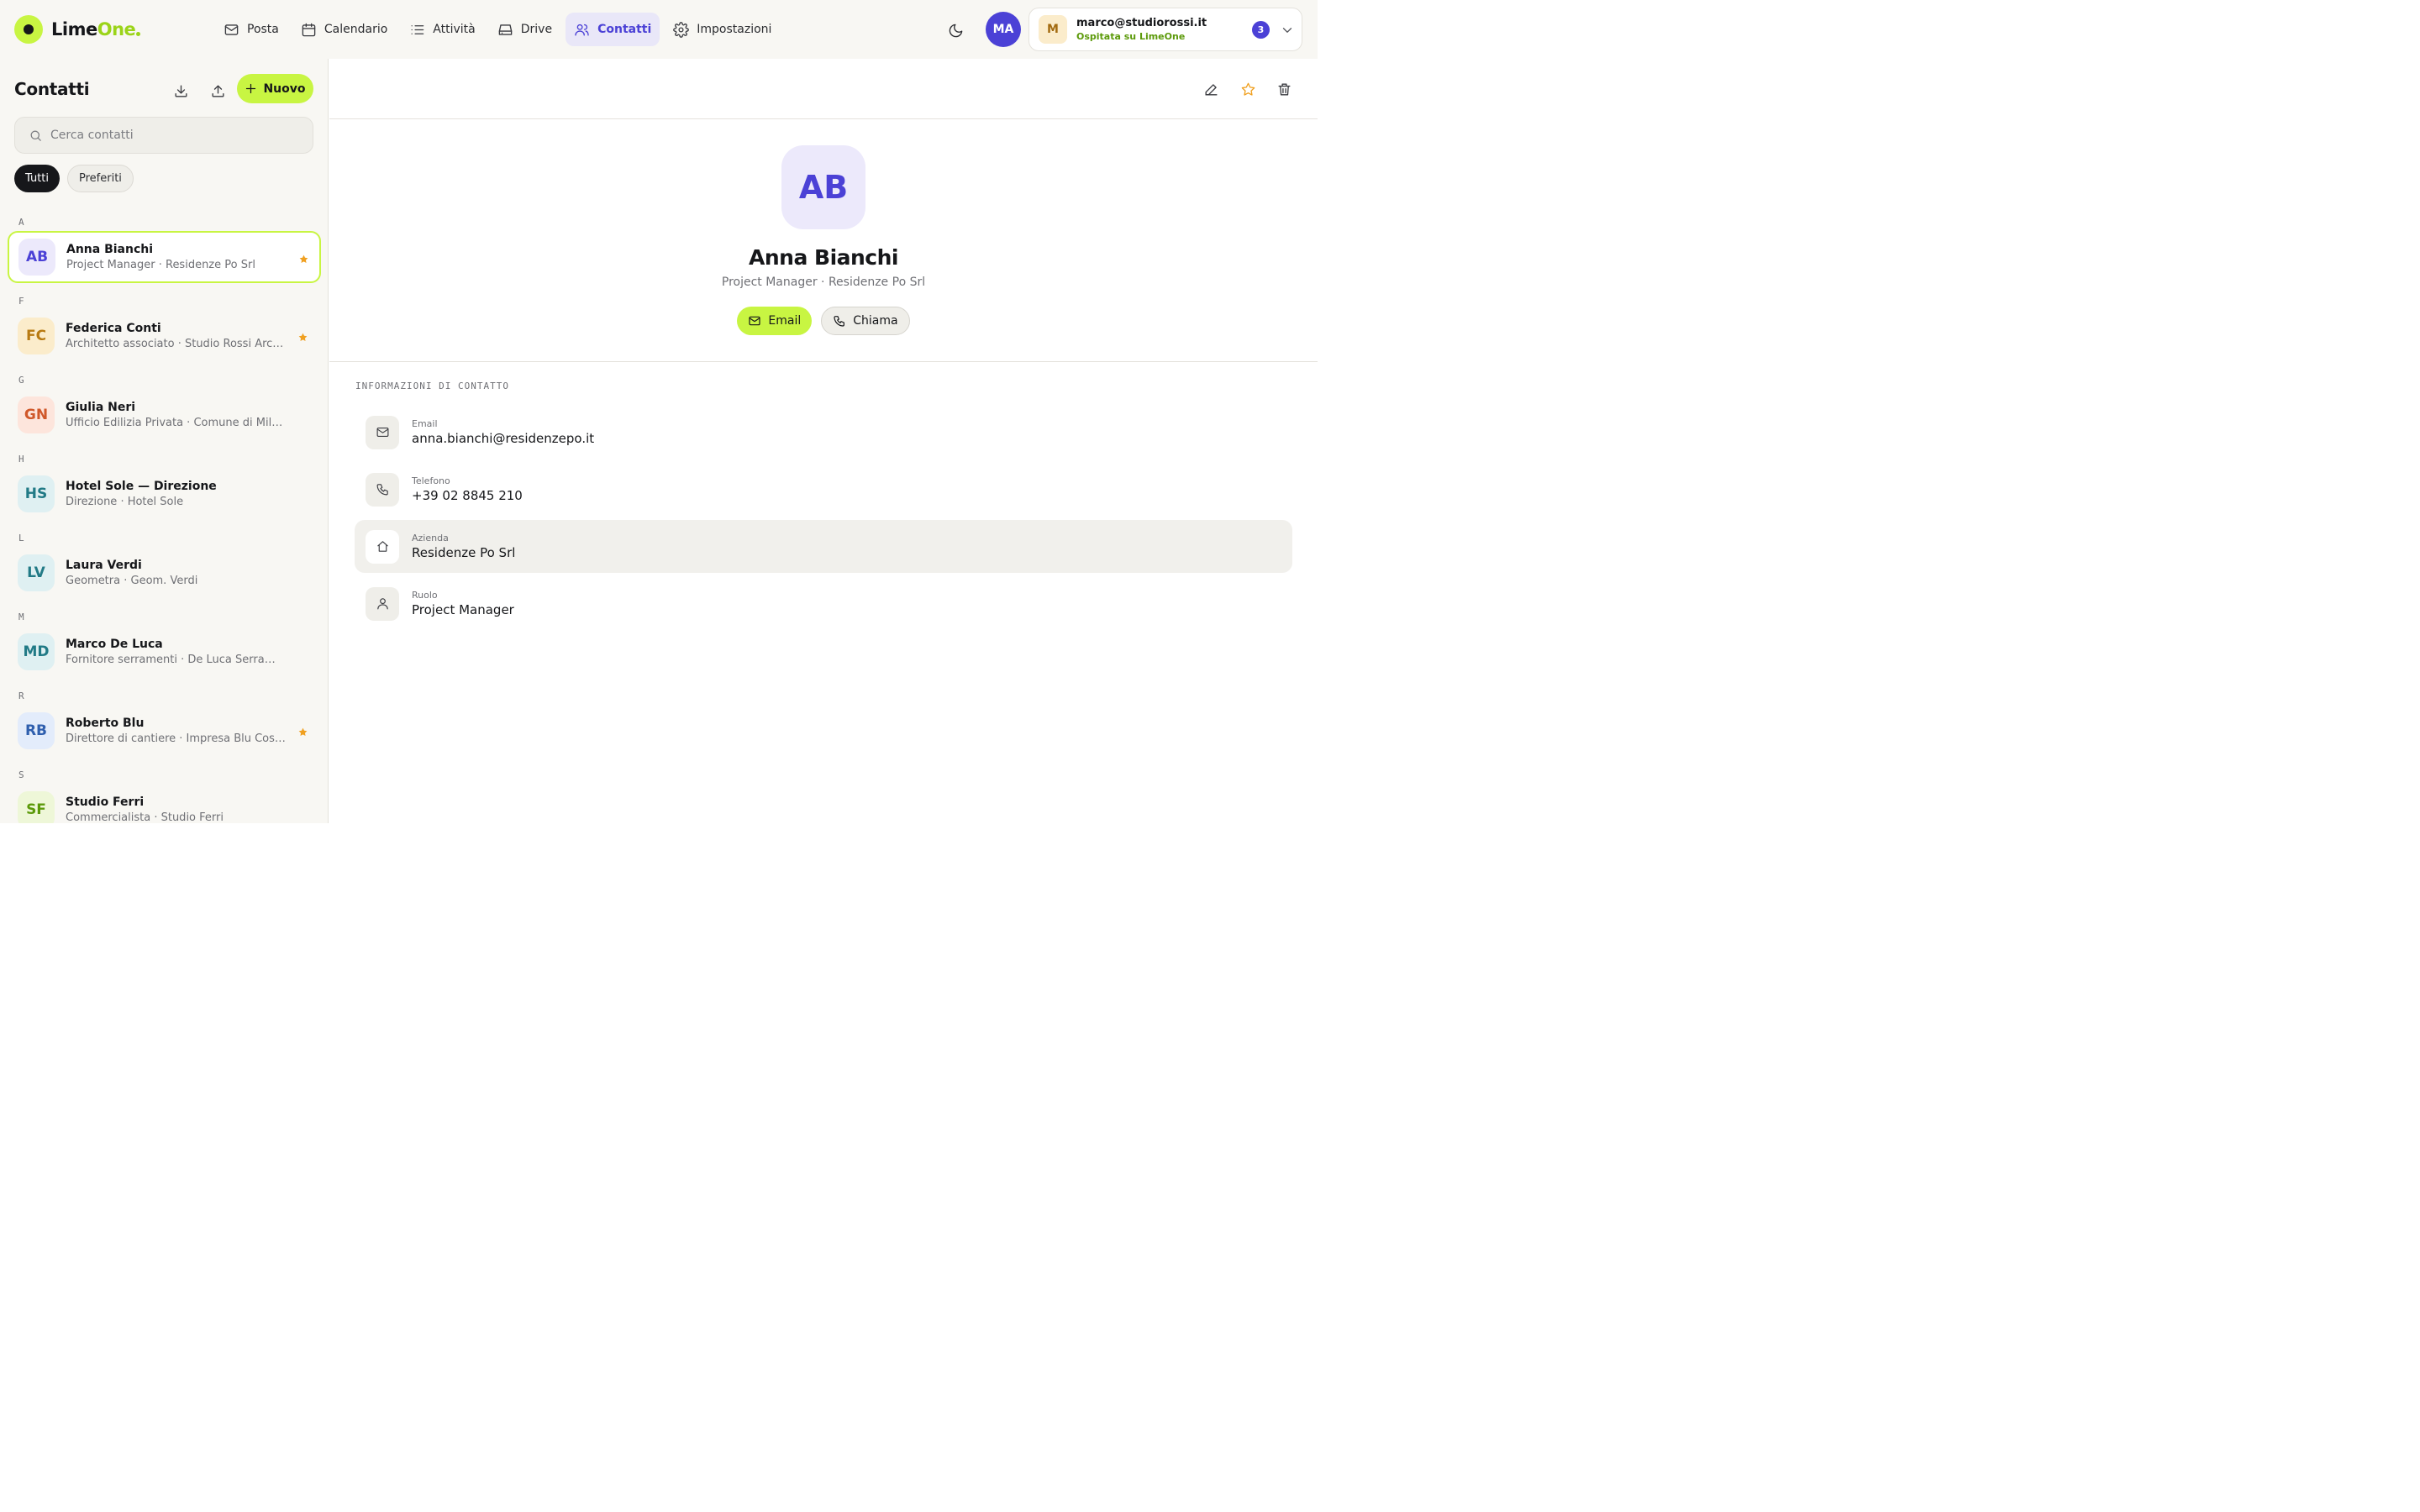 The height and width of the screenshot is (1512, 2420). I want to click on app-logo: Lime One, so click(77, 29).